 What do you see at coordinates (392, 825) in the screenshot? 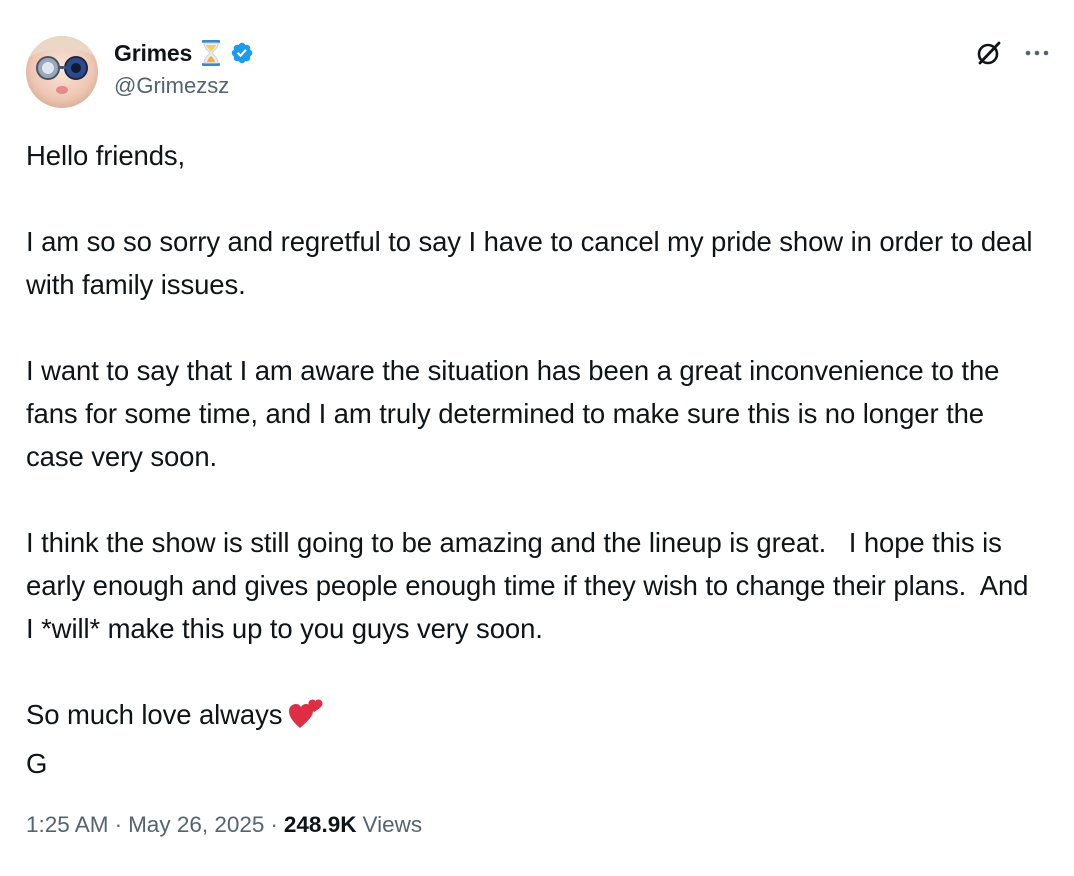
I see `views-label: Views` at bounding box center [392, 825].